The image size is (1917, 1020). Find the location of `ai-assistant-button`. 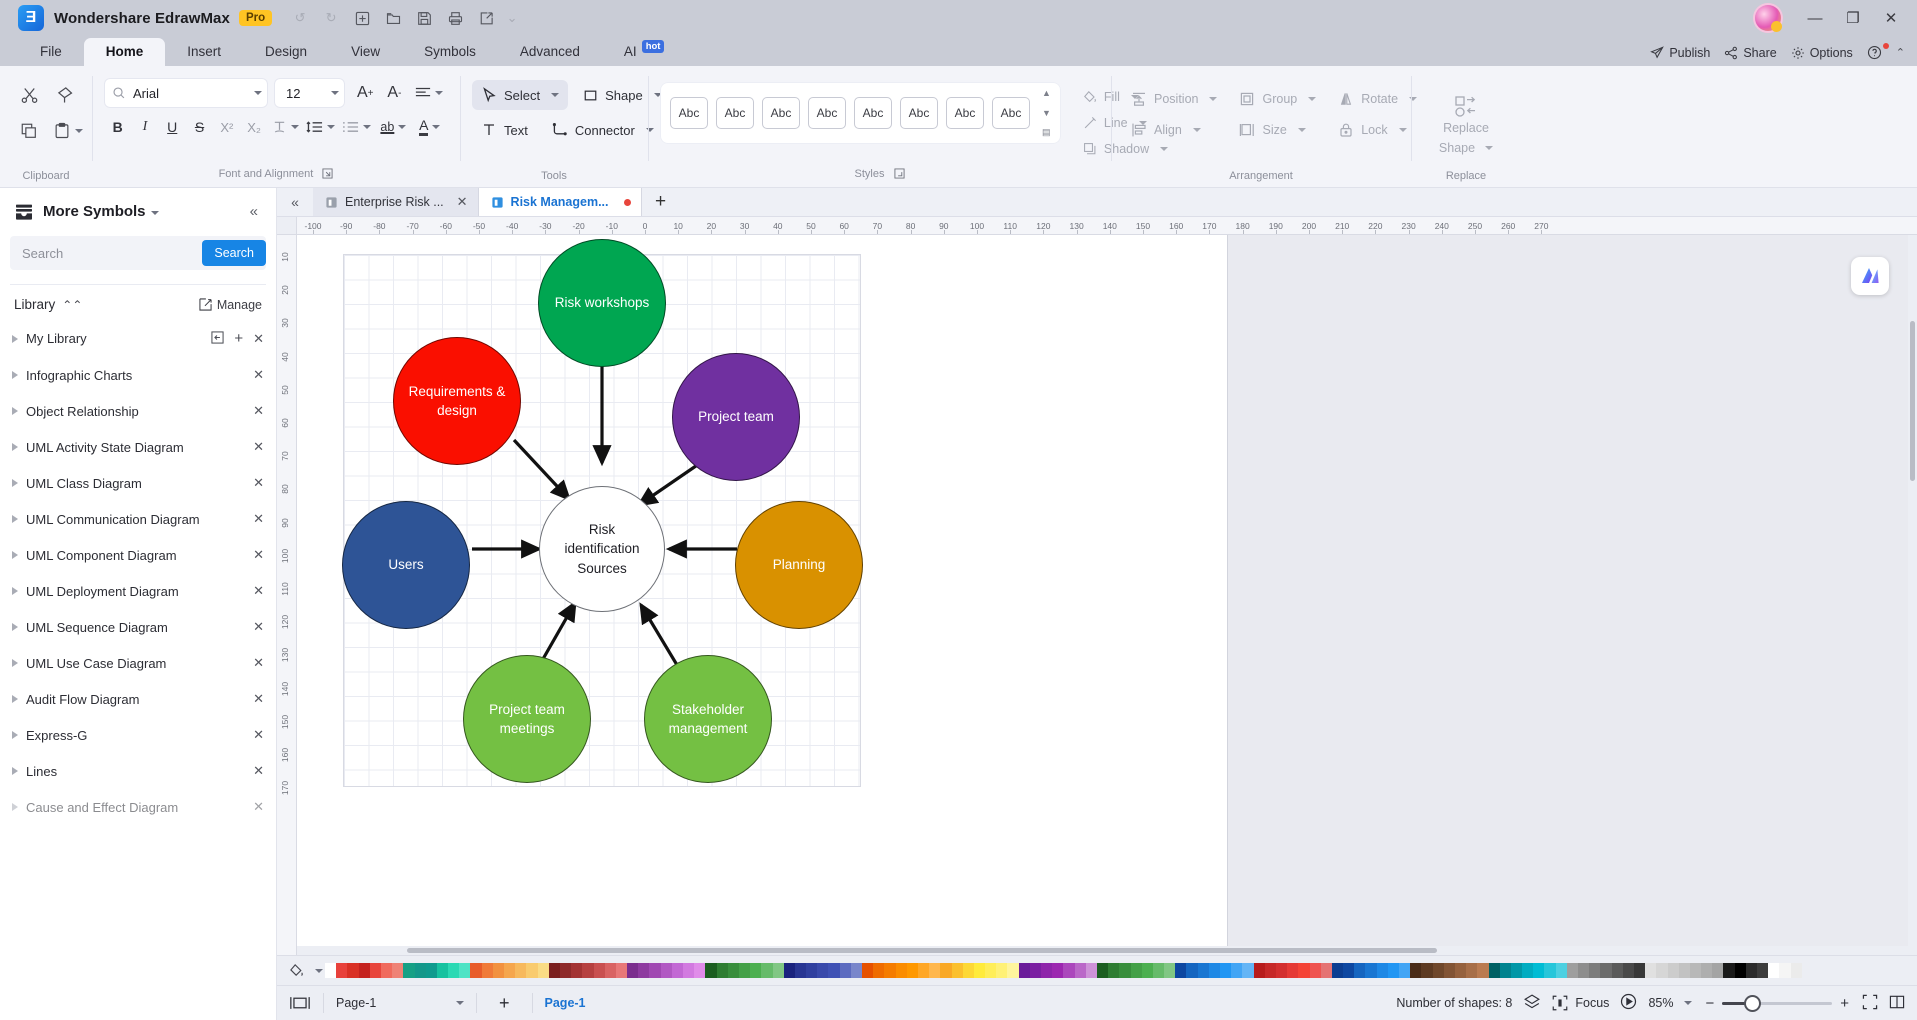

ai-assistant-button is located at coordinates (1870, 276).